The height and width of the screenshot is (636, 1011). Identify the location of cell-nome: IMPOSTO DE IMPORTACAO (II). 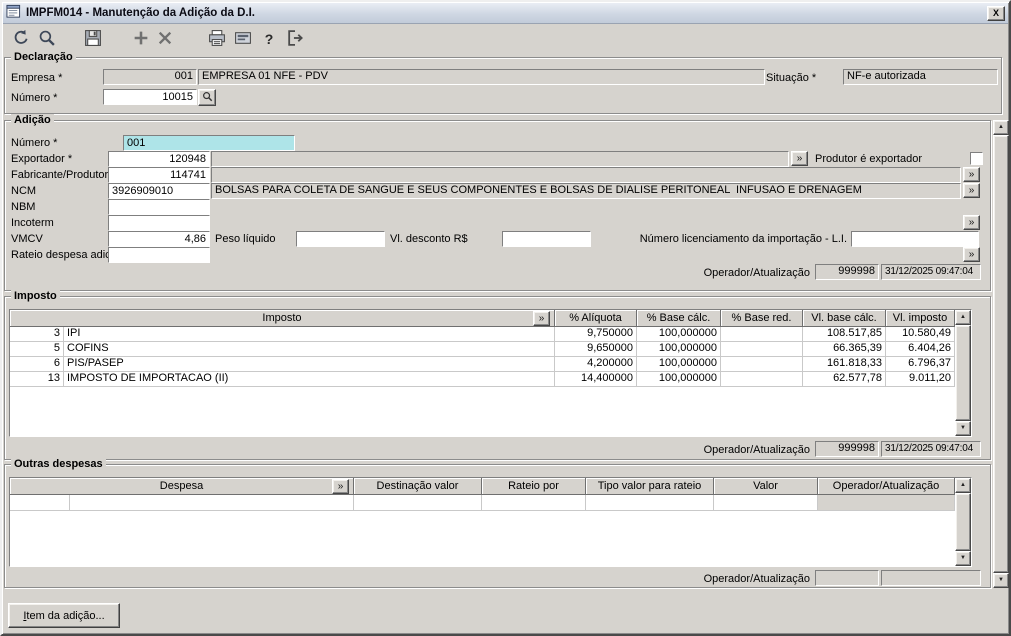
(309, 379).